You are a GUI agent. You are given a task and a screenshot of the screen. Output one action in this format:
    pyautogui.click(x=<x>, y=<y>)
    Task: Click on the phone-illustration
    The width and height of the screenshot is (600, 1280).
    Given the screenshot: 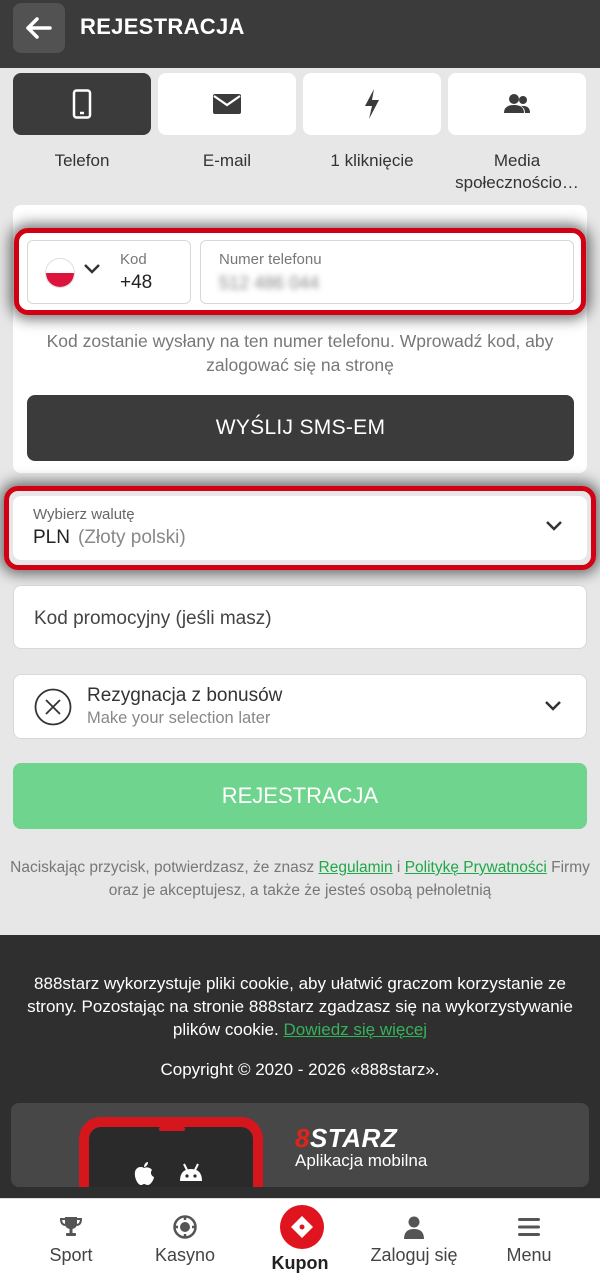 What is the action you would take?
    pyautogui.click(x=171, y=1152)
    